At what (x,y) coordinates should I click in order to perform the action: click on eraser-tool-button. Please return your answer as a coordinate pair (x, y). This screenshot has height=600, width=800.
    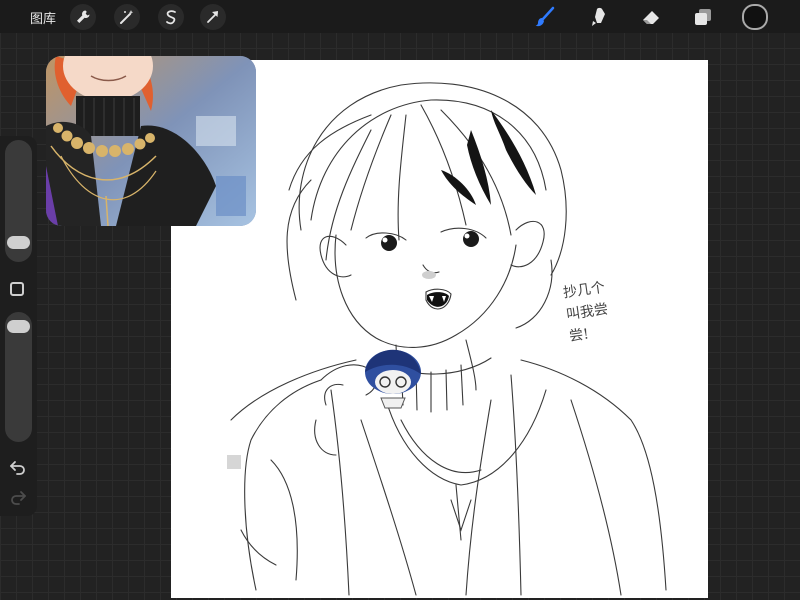
    Looking at the image, I should click on (651, 17).